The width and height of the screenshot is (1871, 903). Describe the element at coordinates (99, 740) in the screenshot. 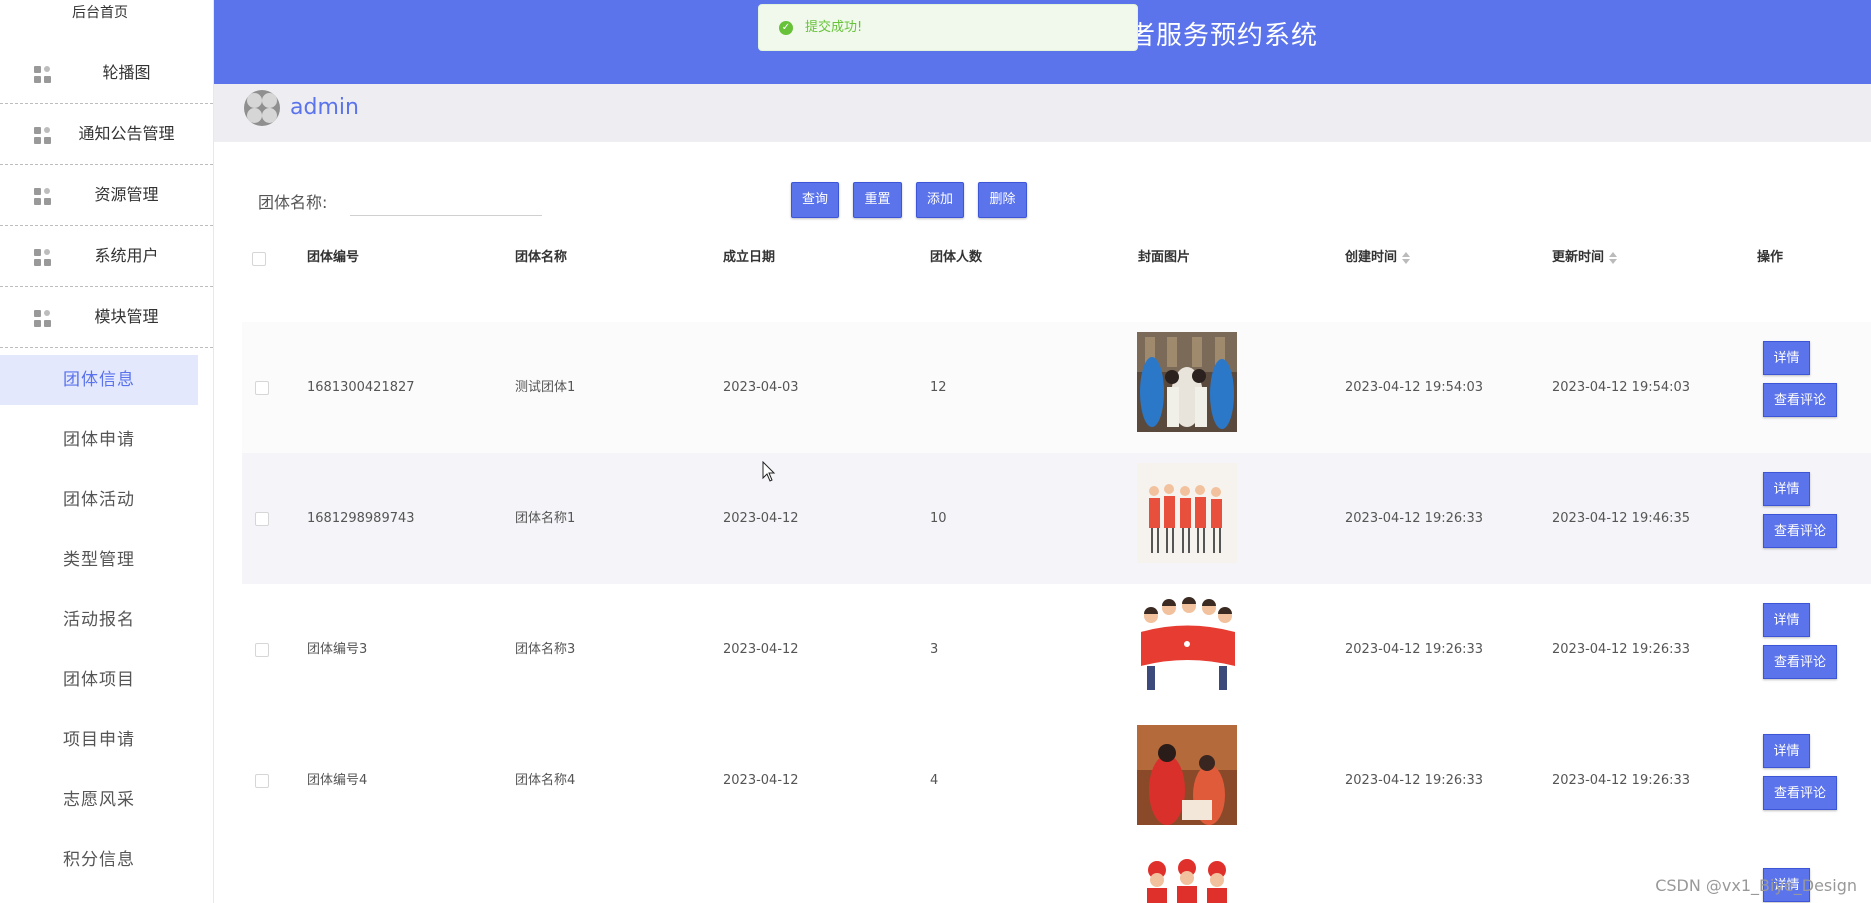

I see `sidebar-subitem-project-apply: 项目申请` at that location.